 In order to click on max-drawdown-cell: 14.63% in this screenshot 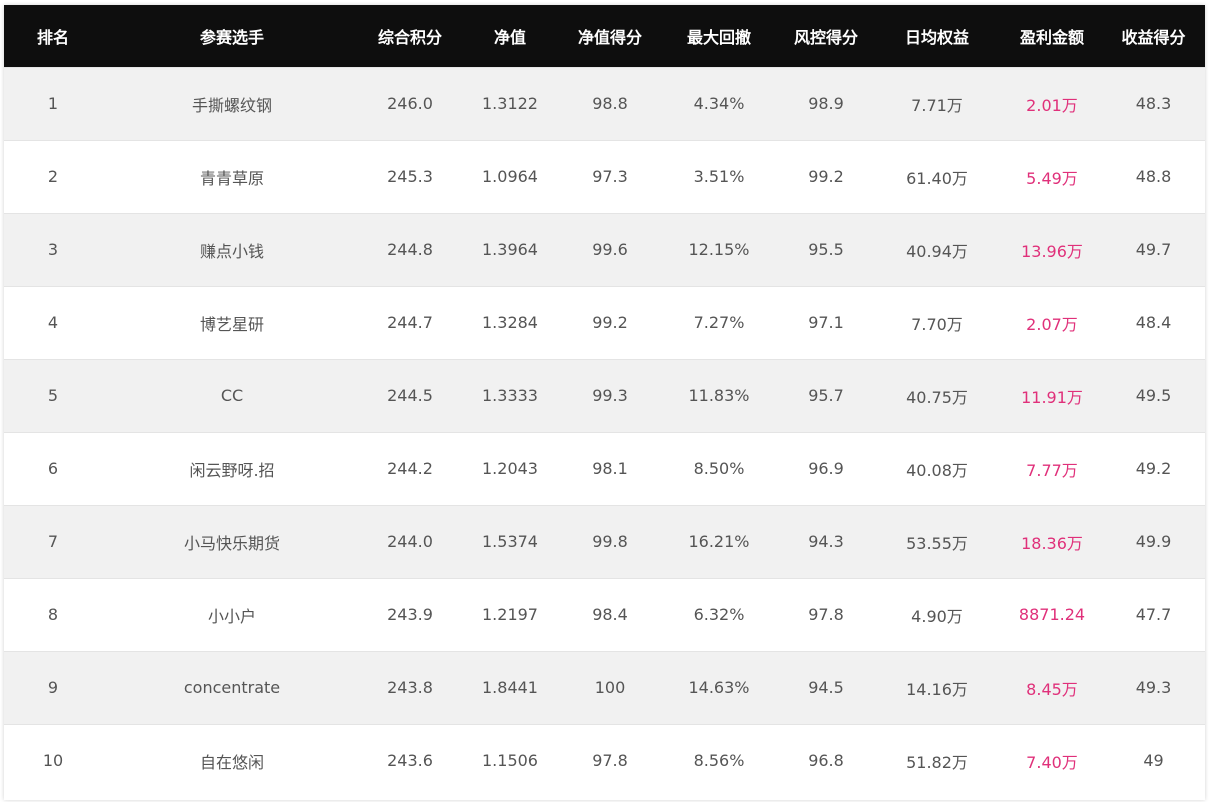, I will do `click(719, 687)`.